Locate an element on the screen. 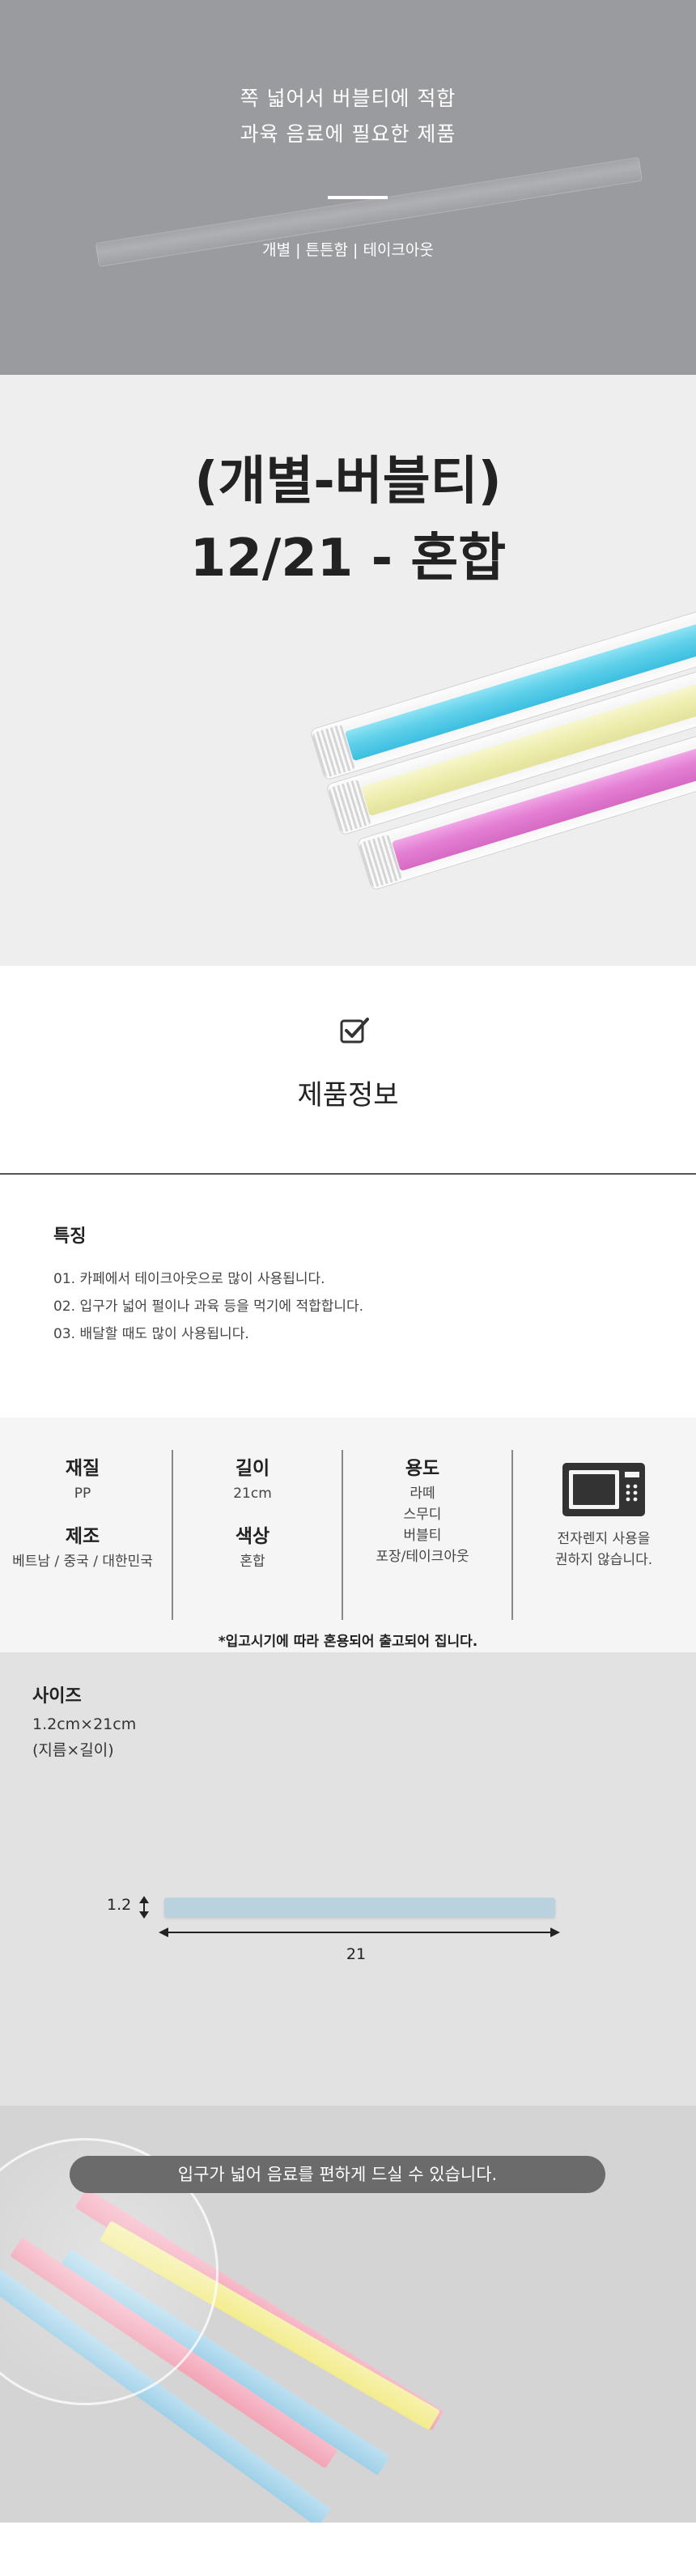 The image size is (696, 2576). usage-value: 라떼 is located at coordinates (422, 1494).